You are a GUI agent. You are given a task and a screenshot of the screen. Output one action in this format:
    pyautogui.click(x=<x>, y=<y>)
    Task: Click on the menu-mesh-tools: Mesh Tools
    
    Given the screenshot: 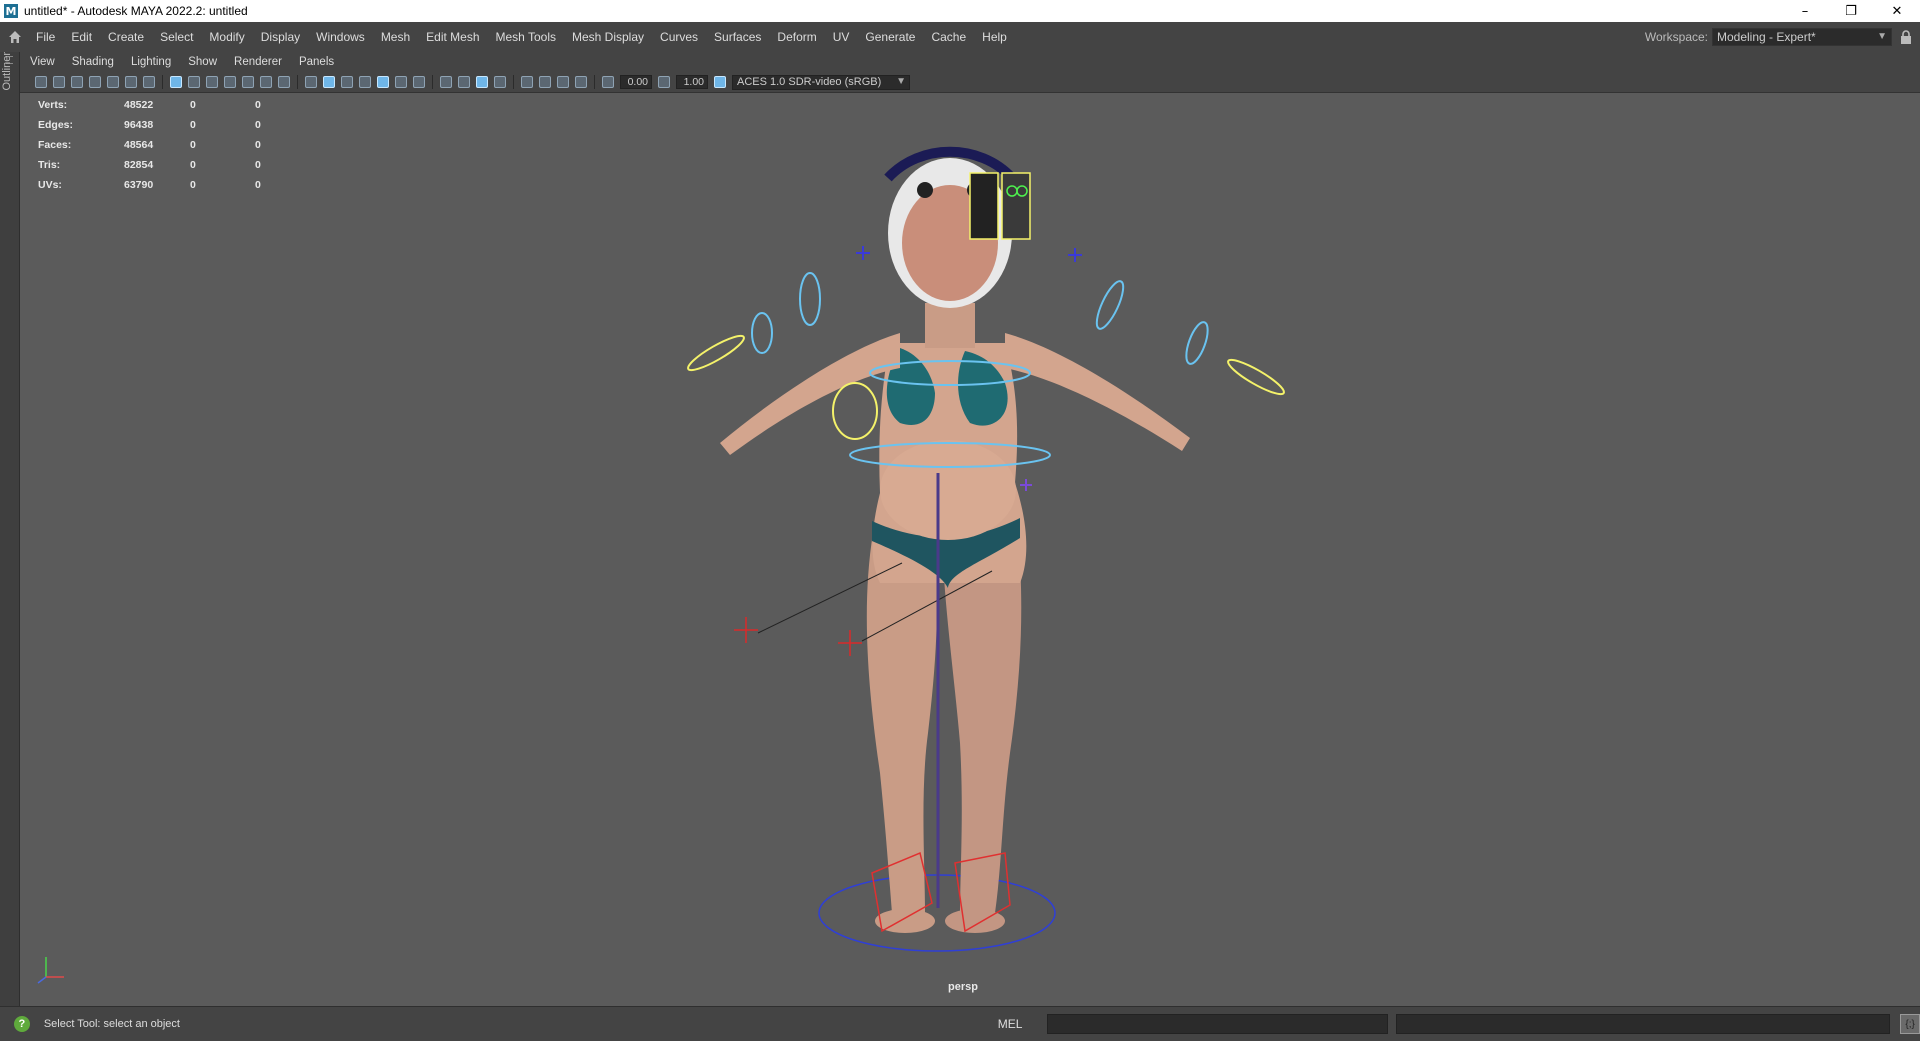 What is the action you would take?
    pyautogui.click(x=526, y=37)
    